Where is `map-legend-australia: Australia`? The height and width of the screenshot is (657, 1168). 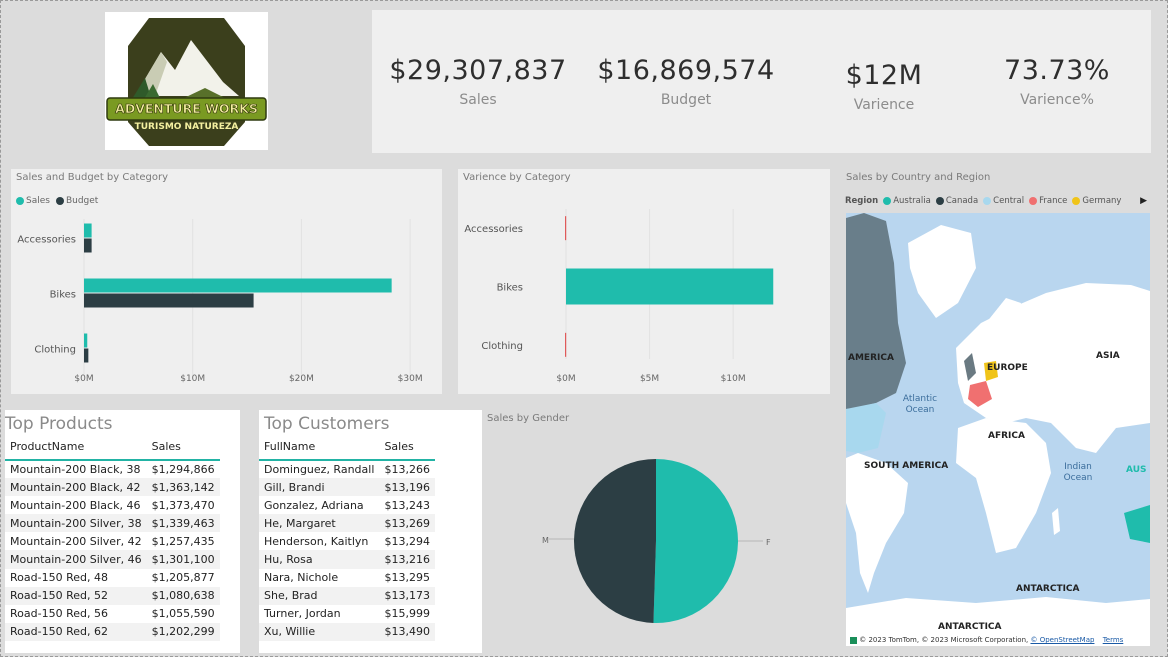 map-legend-australia: Australia is located at coordinates (907, 201).